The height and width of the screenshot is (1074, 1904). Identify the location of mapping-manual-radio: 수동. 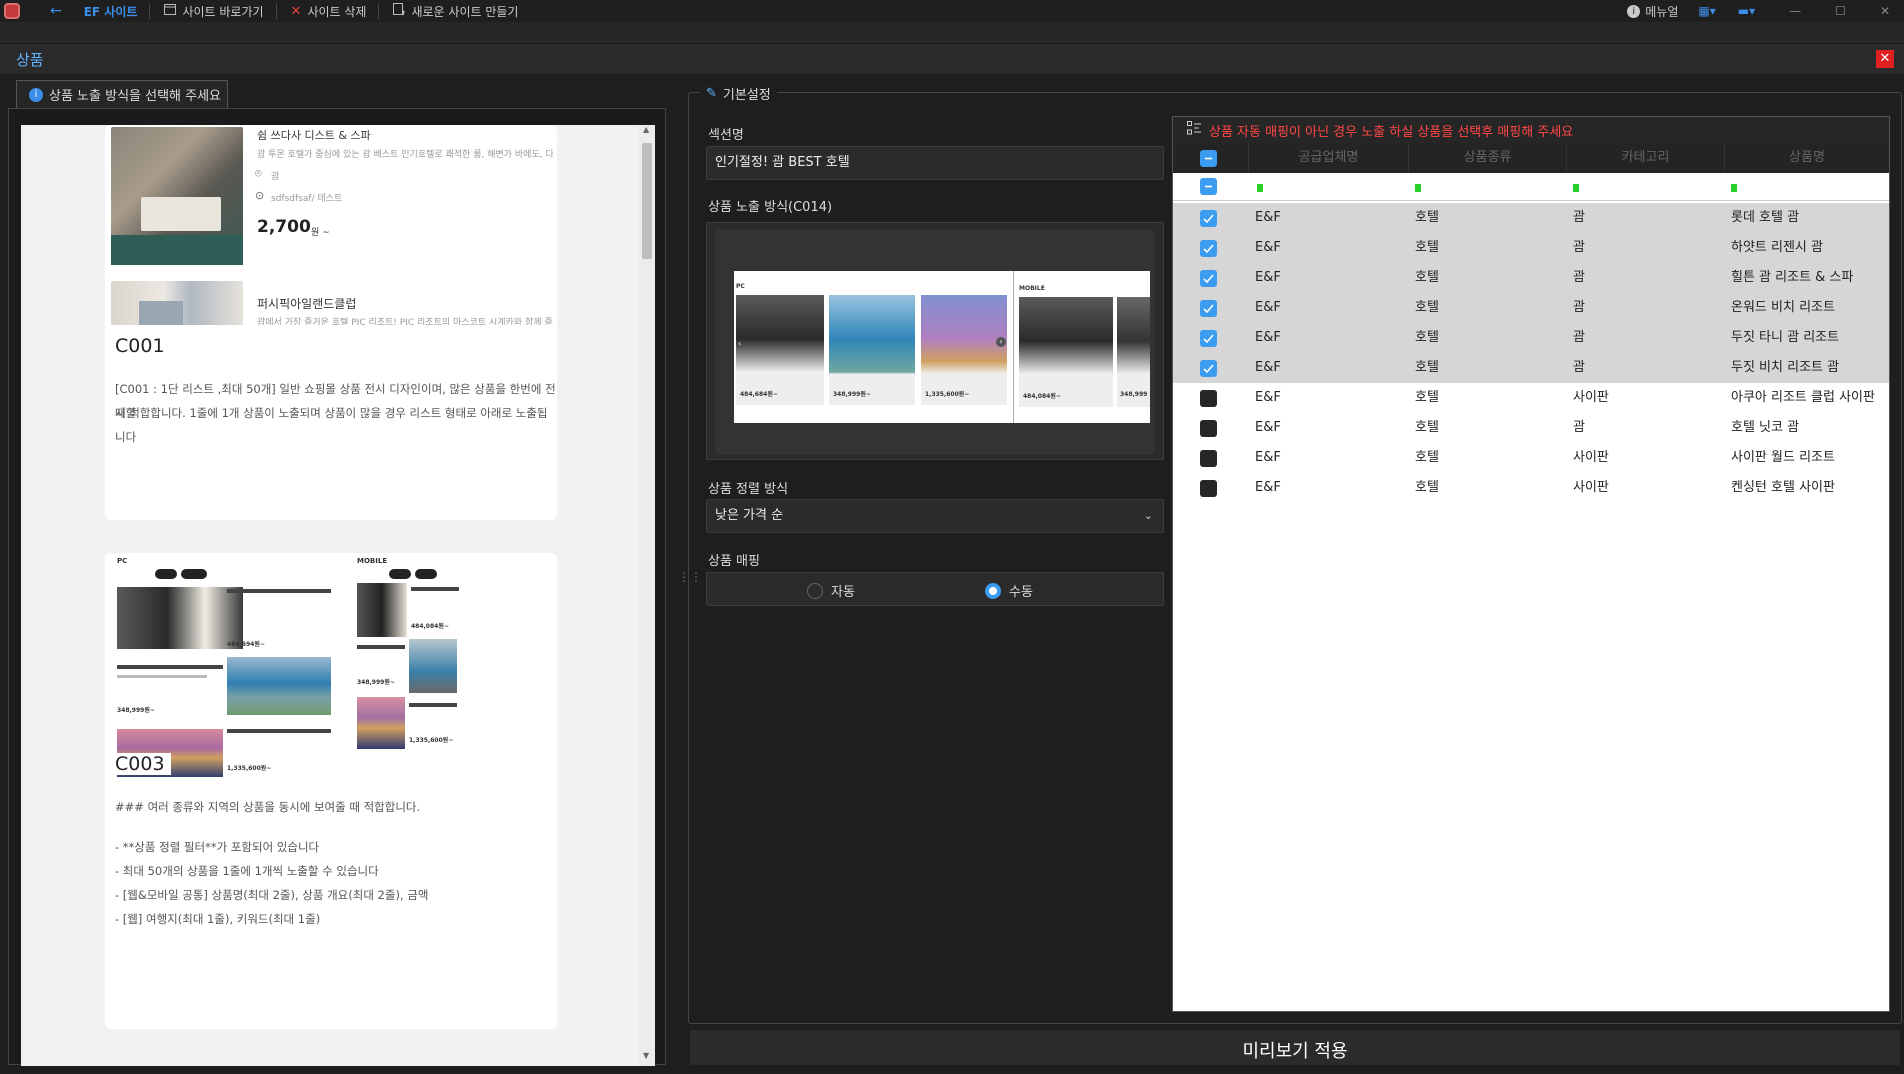
(1009, 590).